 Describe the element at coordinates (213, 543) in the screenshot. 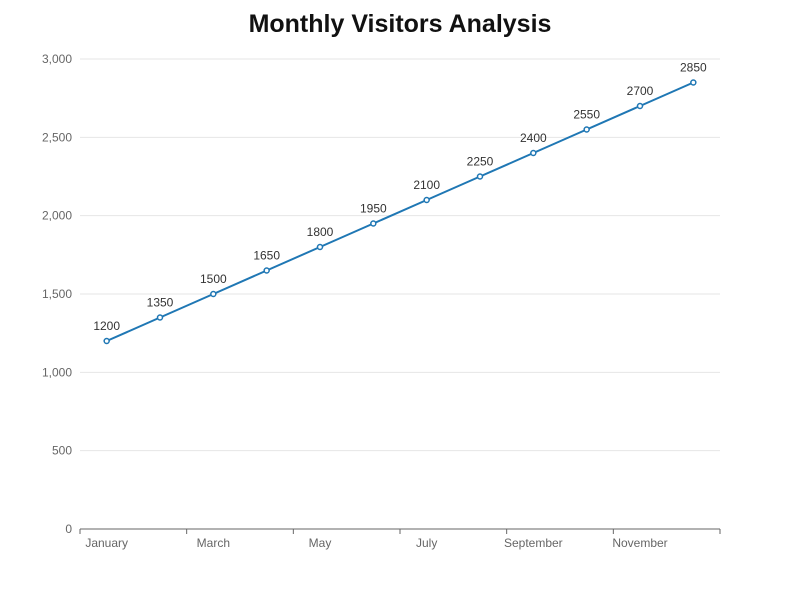

I see `x-tick-label: March` at that location.